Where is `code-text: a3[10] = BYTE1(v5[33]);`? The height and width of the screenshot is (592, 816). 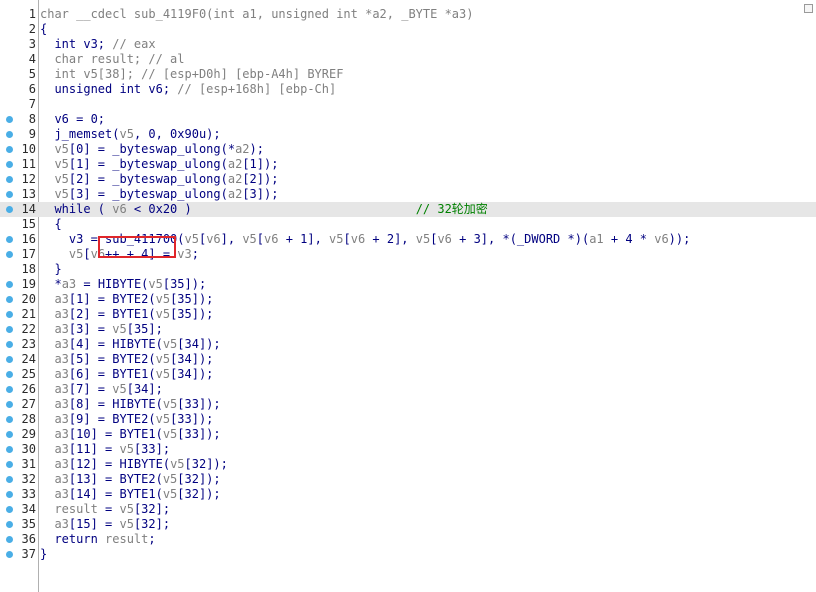 code-text: a3[10] = BYTE1(v5[33]); is located at coordinates (130, 434).